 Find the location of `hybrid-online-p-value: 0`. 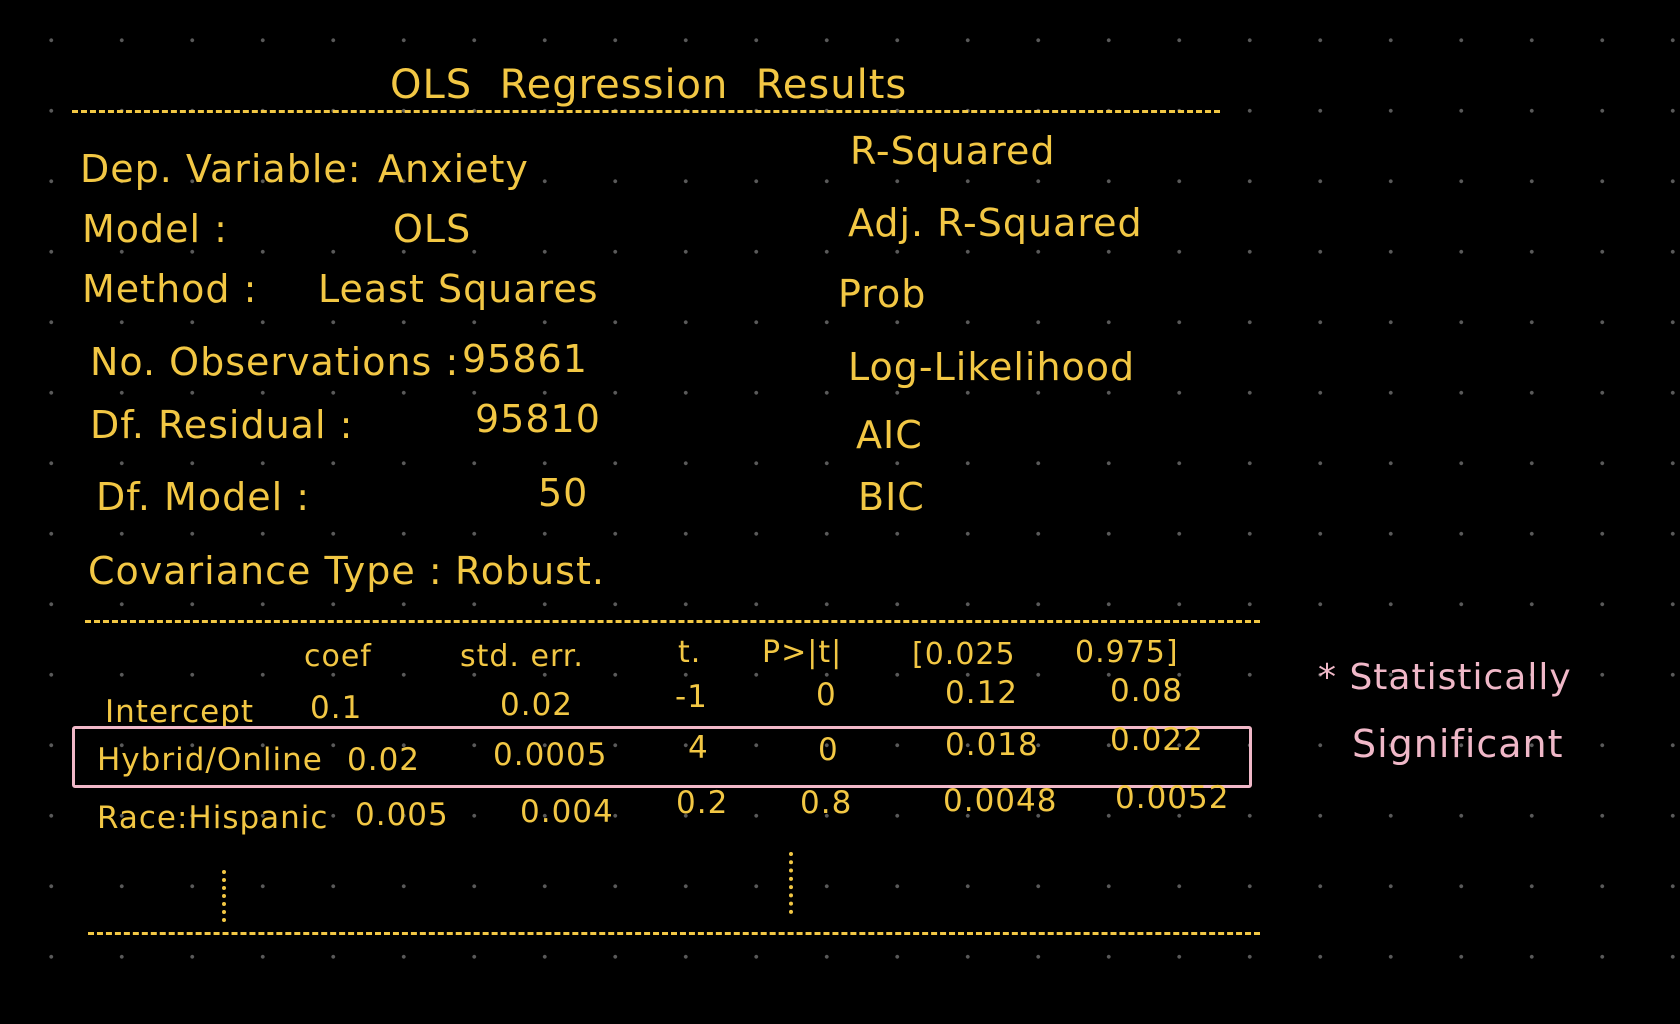

hybrid-online-p-value: 0 is located at coordinates (828, 750).